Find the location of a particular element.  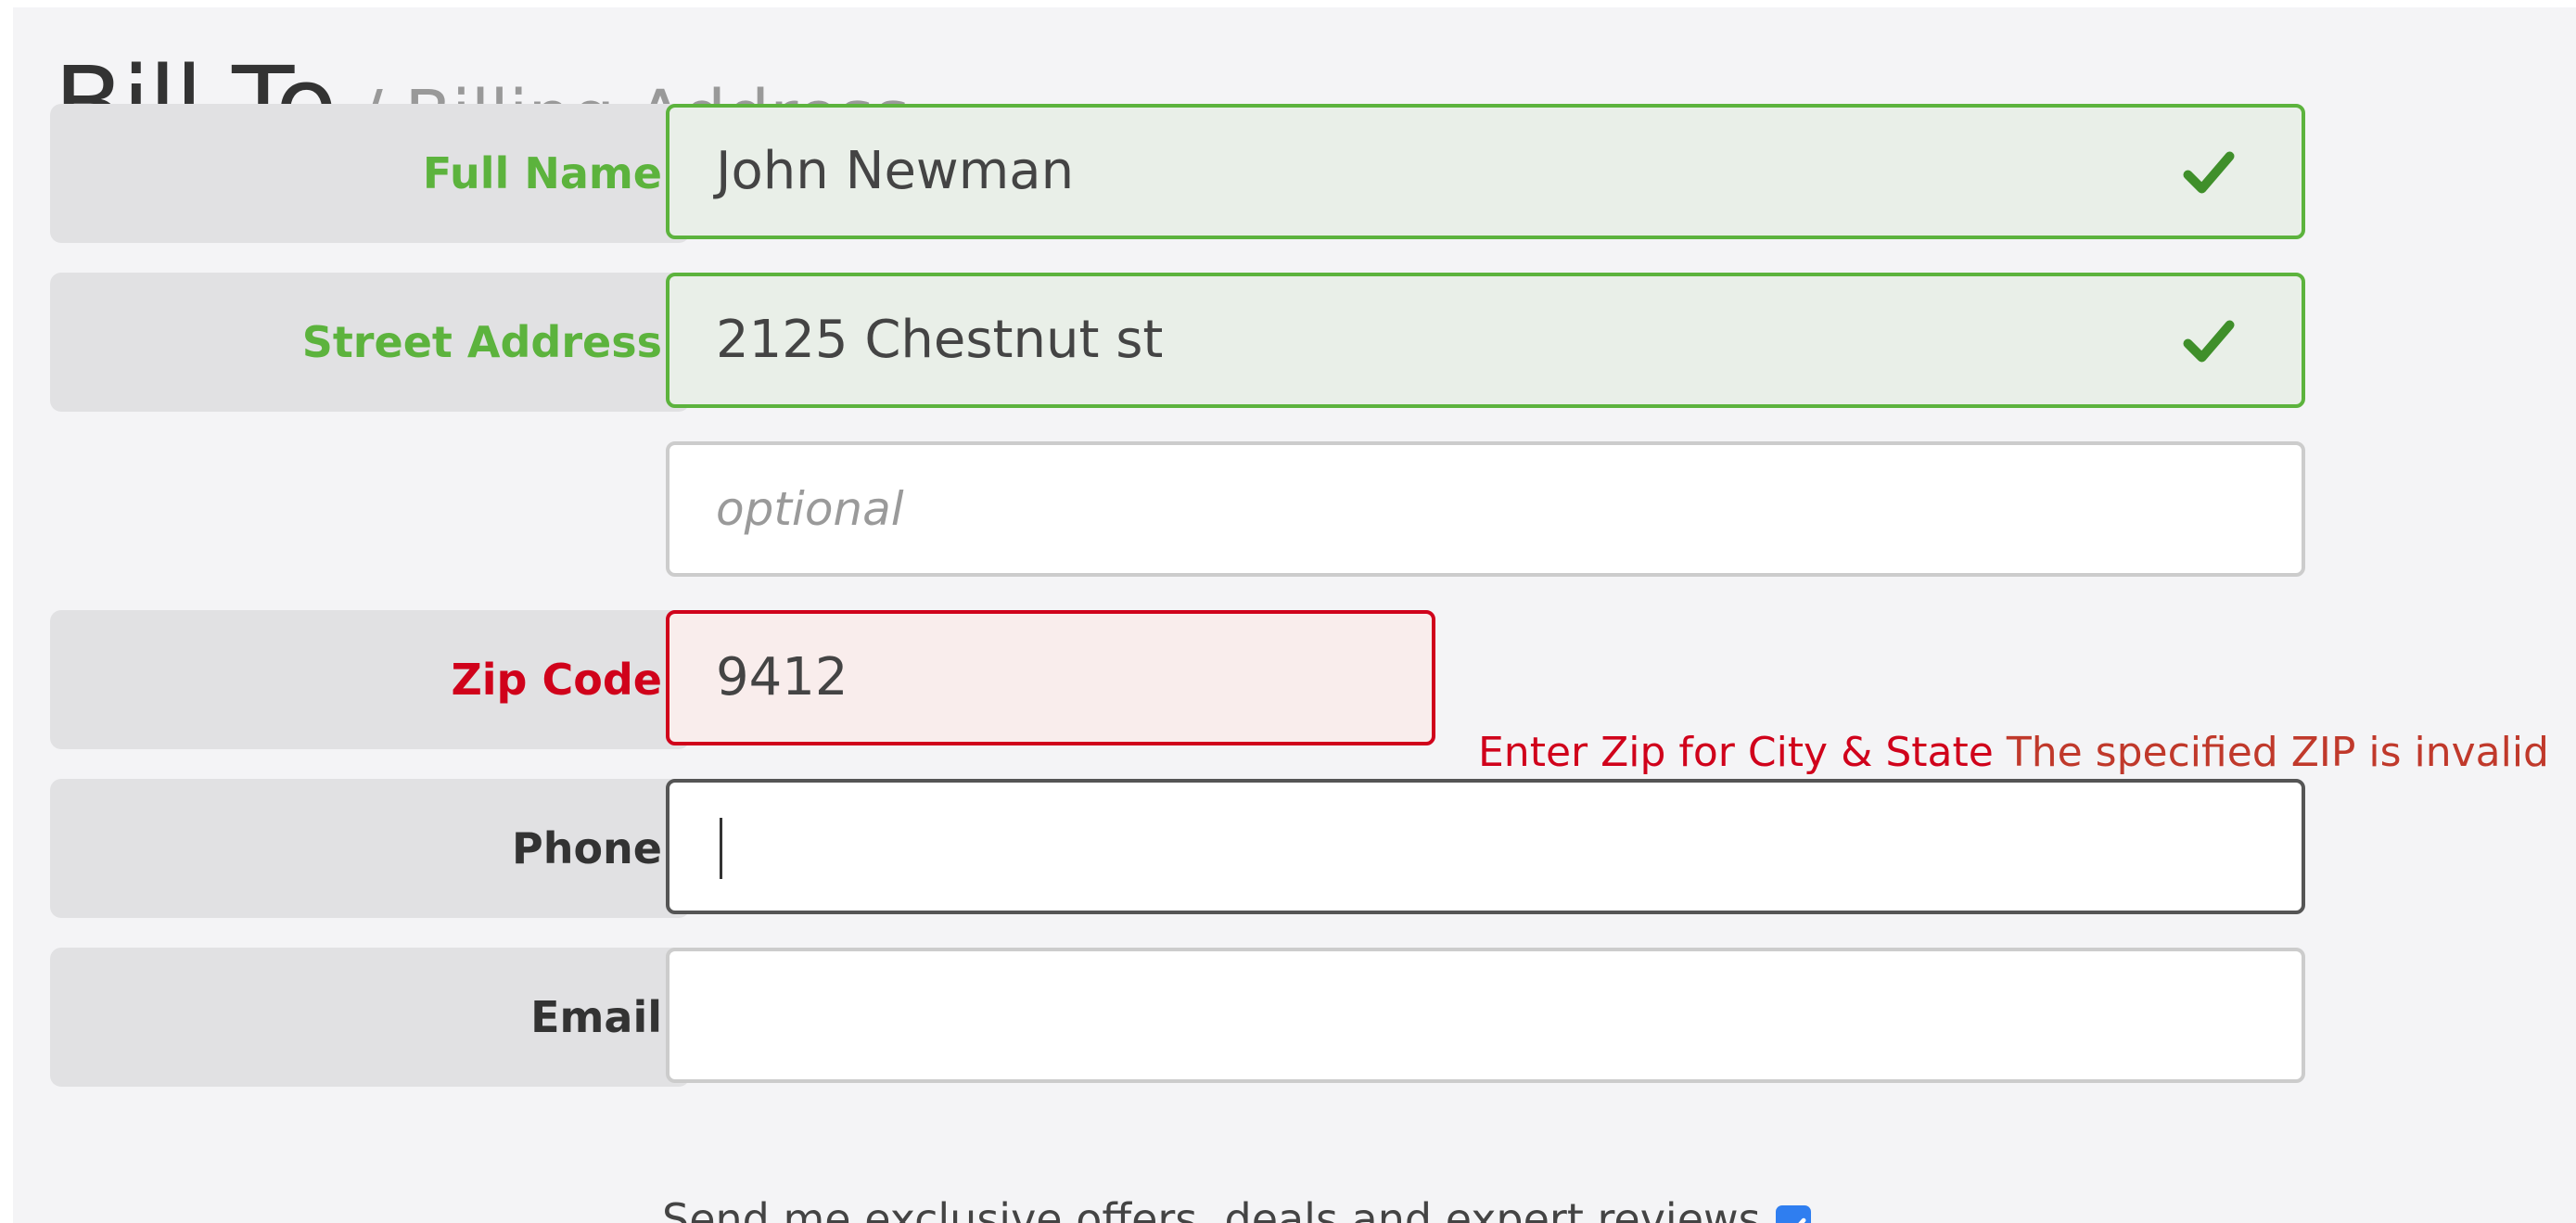

full-name-label: Full Name is located at coordinates (542, 173).